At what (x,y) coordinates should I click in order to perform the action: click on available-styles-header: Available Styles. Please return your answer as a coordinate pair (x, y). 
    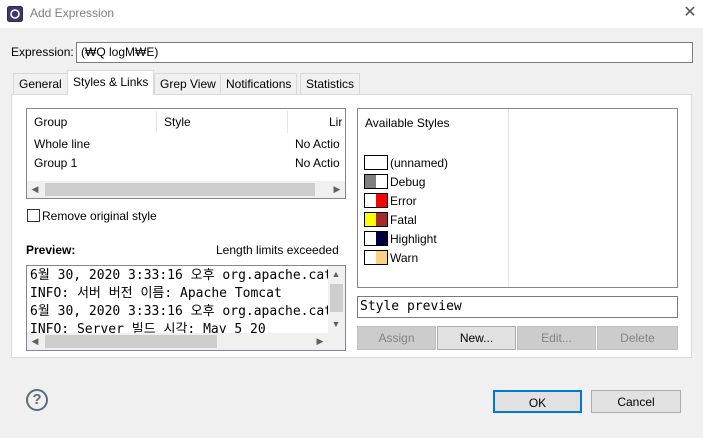
    Looking at the image, I should click on (407, 123).